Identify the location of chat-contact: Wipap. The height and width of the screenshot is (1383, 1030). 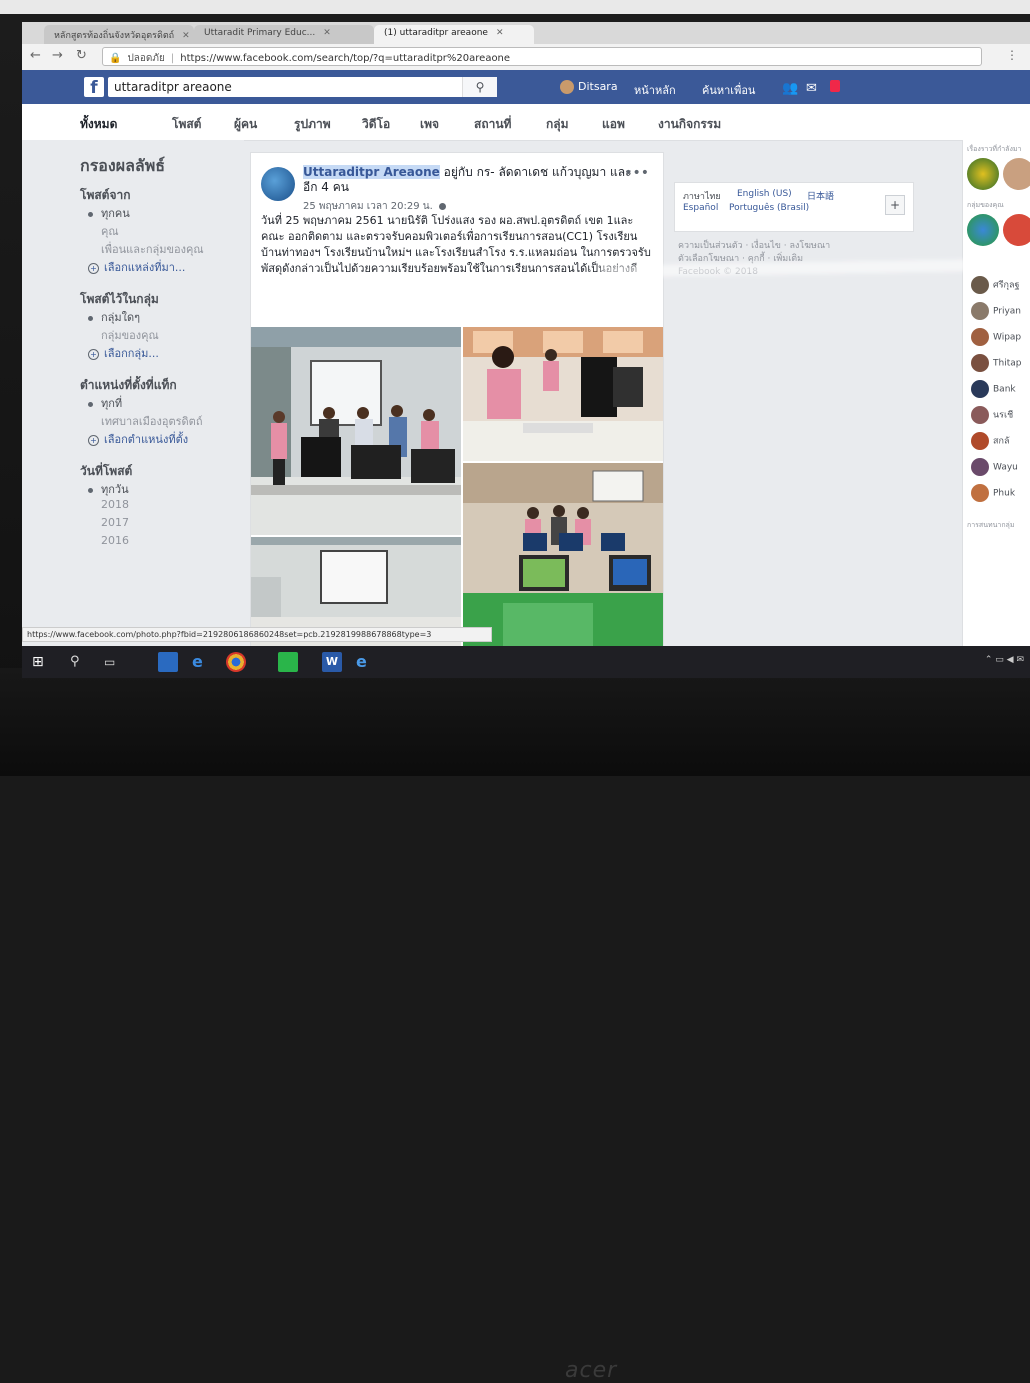
(996, 337).